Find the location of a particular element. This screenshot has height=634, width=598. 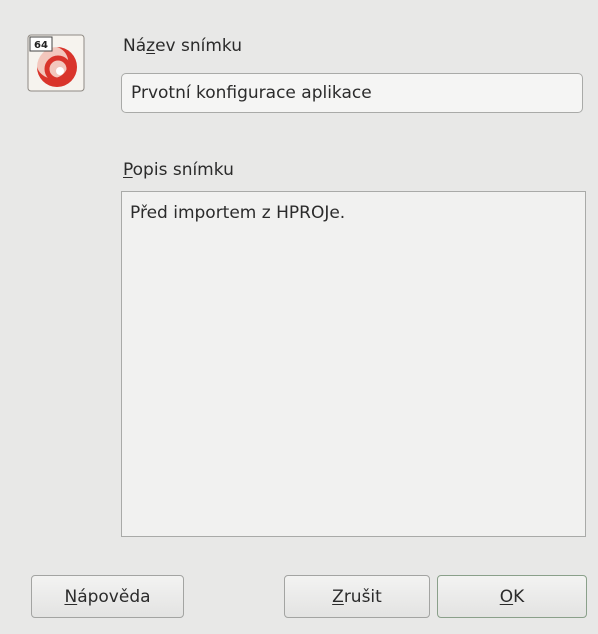

snapshot-name-input is located at coordinates (352, 93).